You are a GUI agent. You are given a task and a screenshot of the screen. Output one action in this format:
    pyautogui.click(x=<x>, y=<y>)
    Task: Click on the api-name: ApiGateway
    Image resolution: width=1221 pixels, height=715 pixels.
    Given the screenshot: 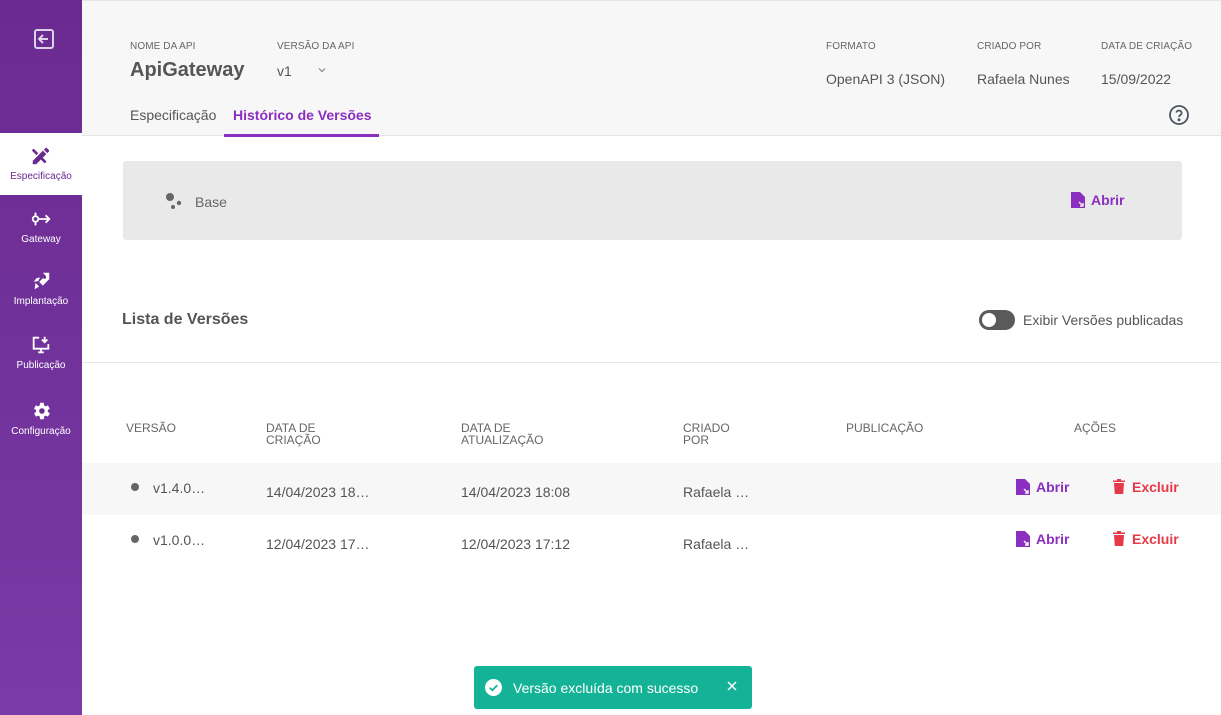 What is the action you would take?
    pyautogui.click(x=187, y=70)
    